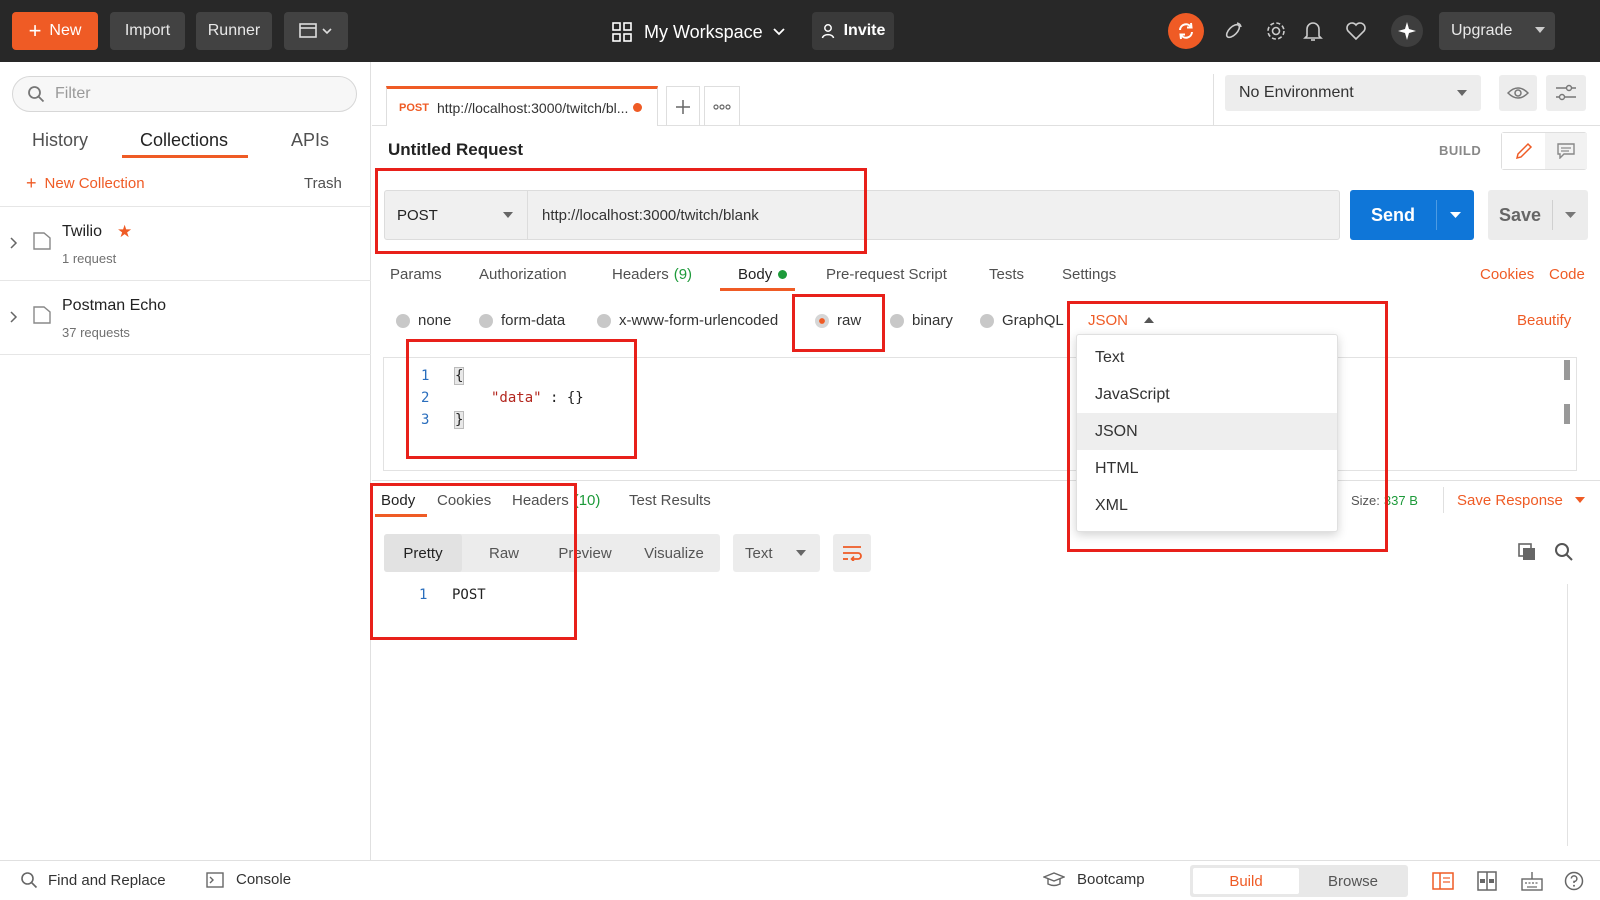 The image size is (1600, 900). Describe the element at coordinates (1518, 93) in the screenshot. I see `environment-quick-look-button` at that location.